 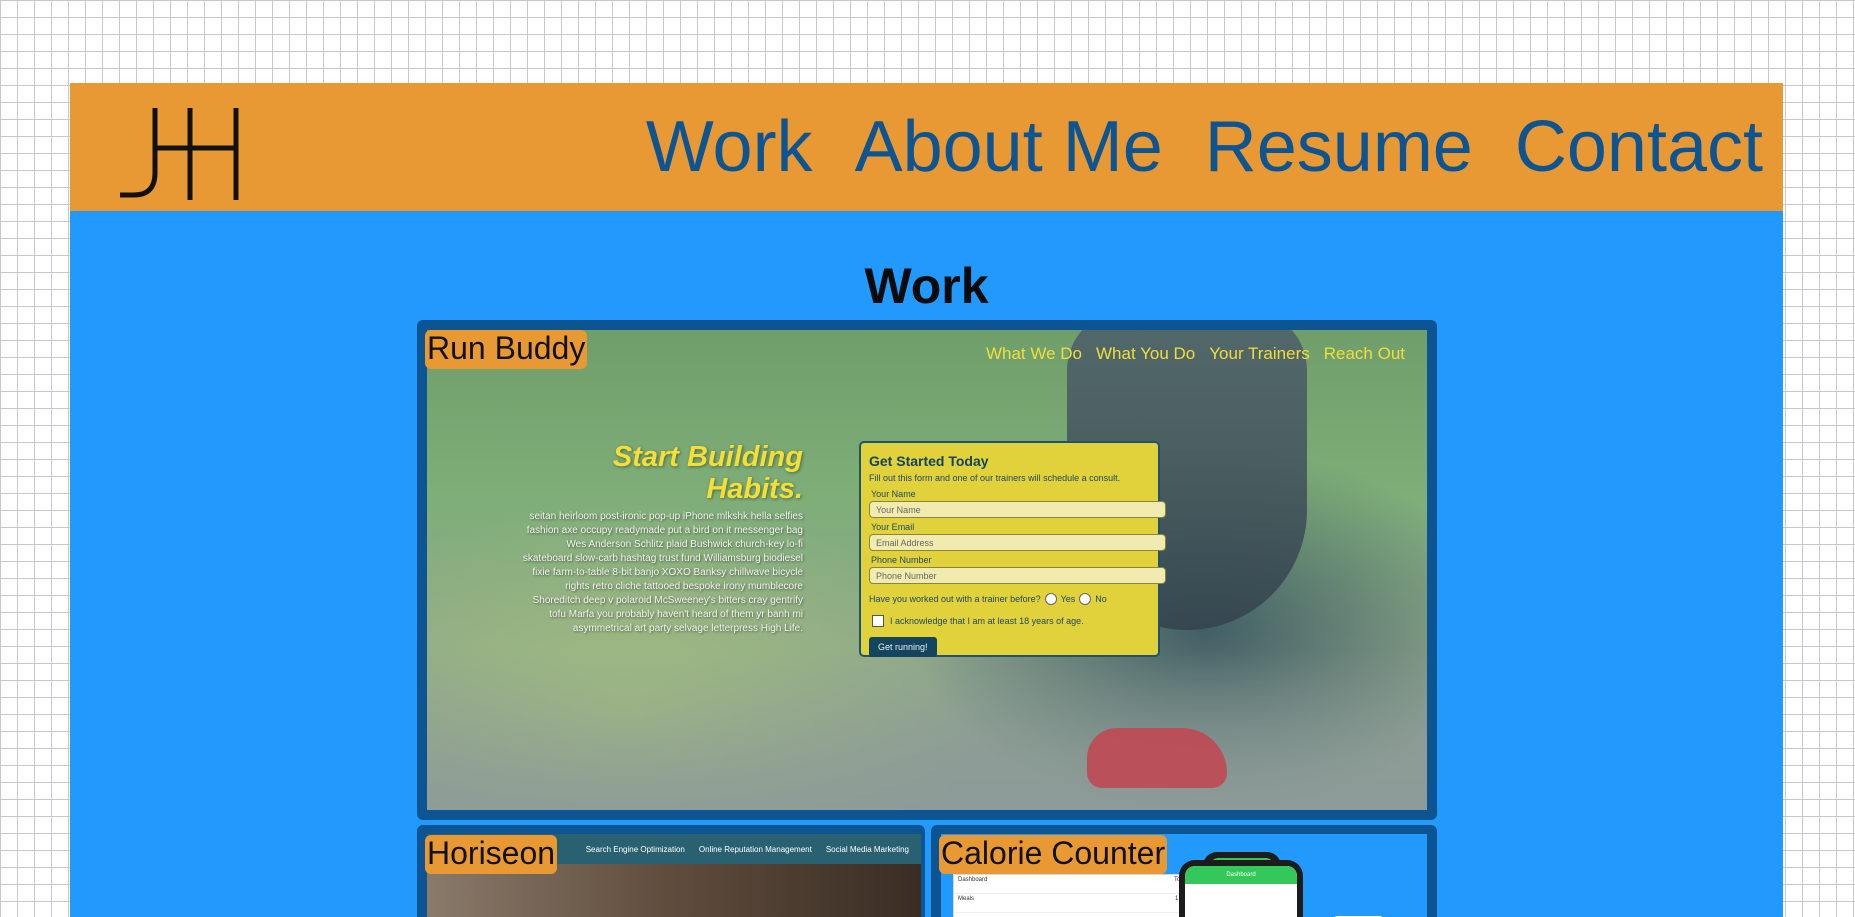 I want to click on project-card-calorie-counter: Dashboard Today Meals 1,801 Dashboard, so click(x=1184, y=871).